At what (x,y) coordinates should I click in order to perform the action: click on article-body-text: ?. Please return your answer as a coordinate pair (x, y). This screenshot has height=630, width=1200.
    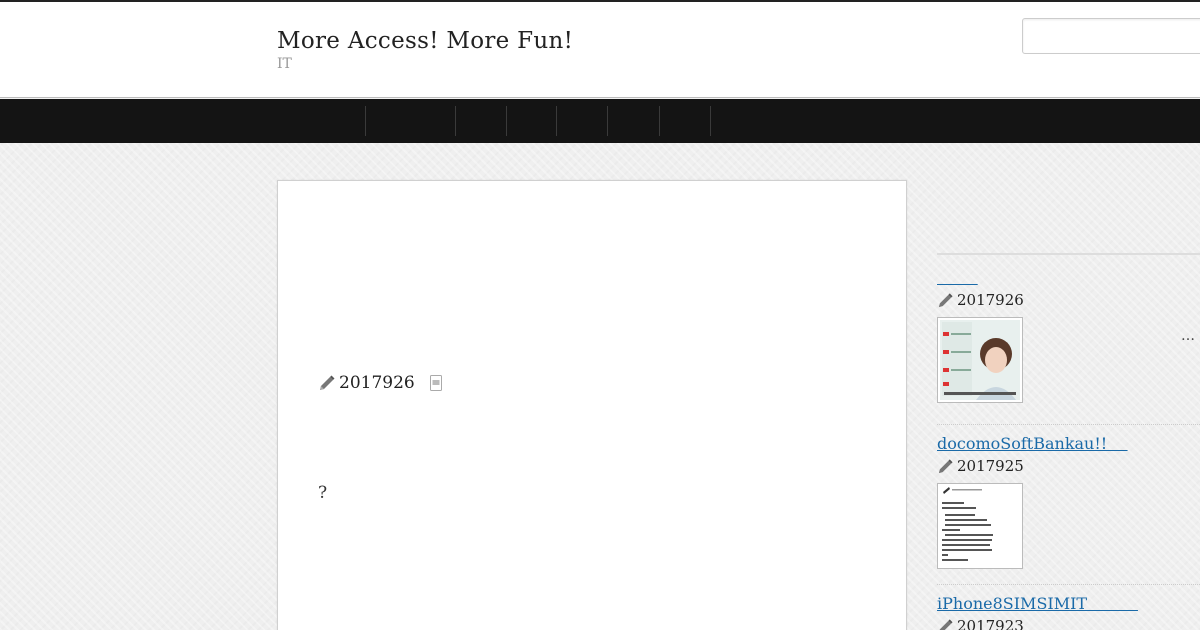
    Looking at the image, I should click on (323, 493).